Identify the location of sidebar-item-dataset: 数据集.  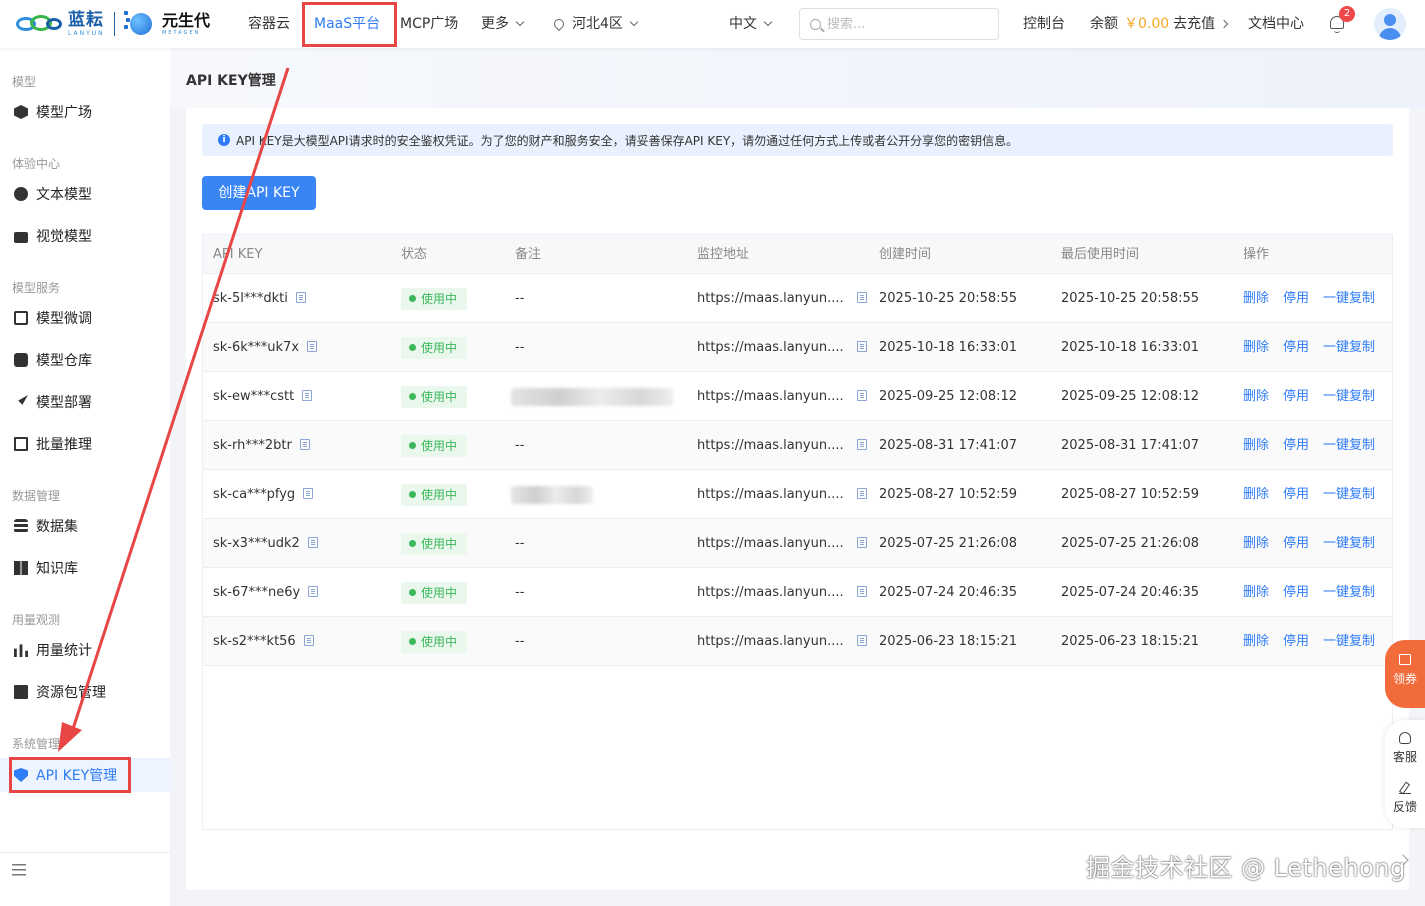
(85, 526).